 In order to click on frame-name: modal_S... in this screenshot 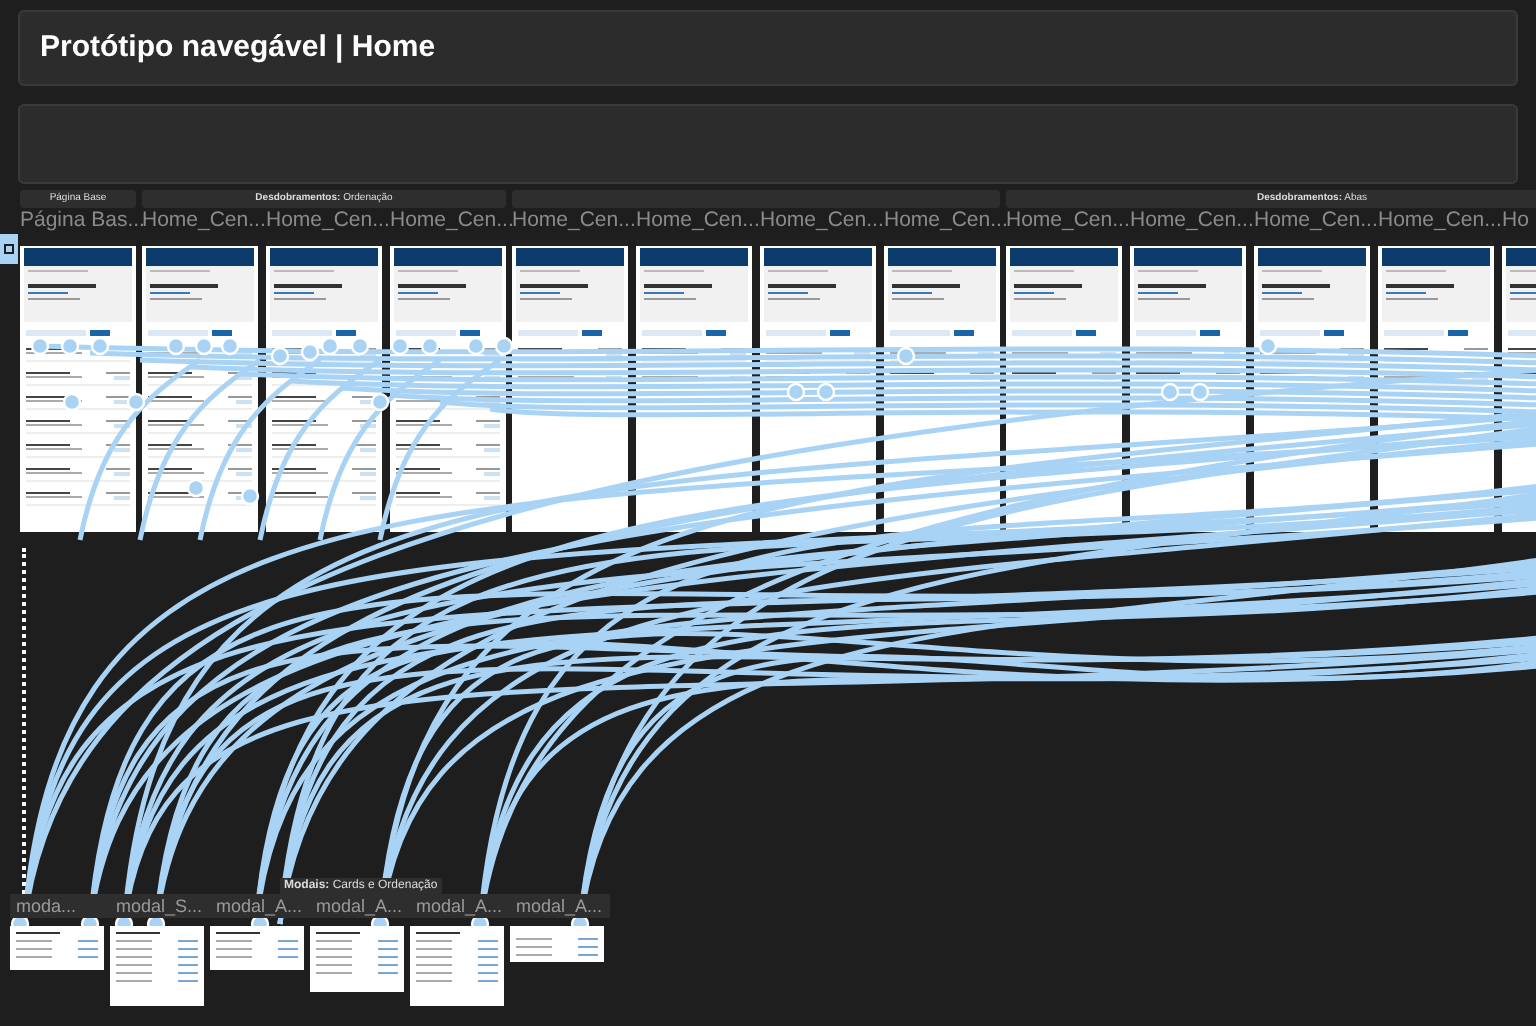, I will do `click(160, 906)`.